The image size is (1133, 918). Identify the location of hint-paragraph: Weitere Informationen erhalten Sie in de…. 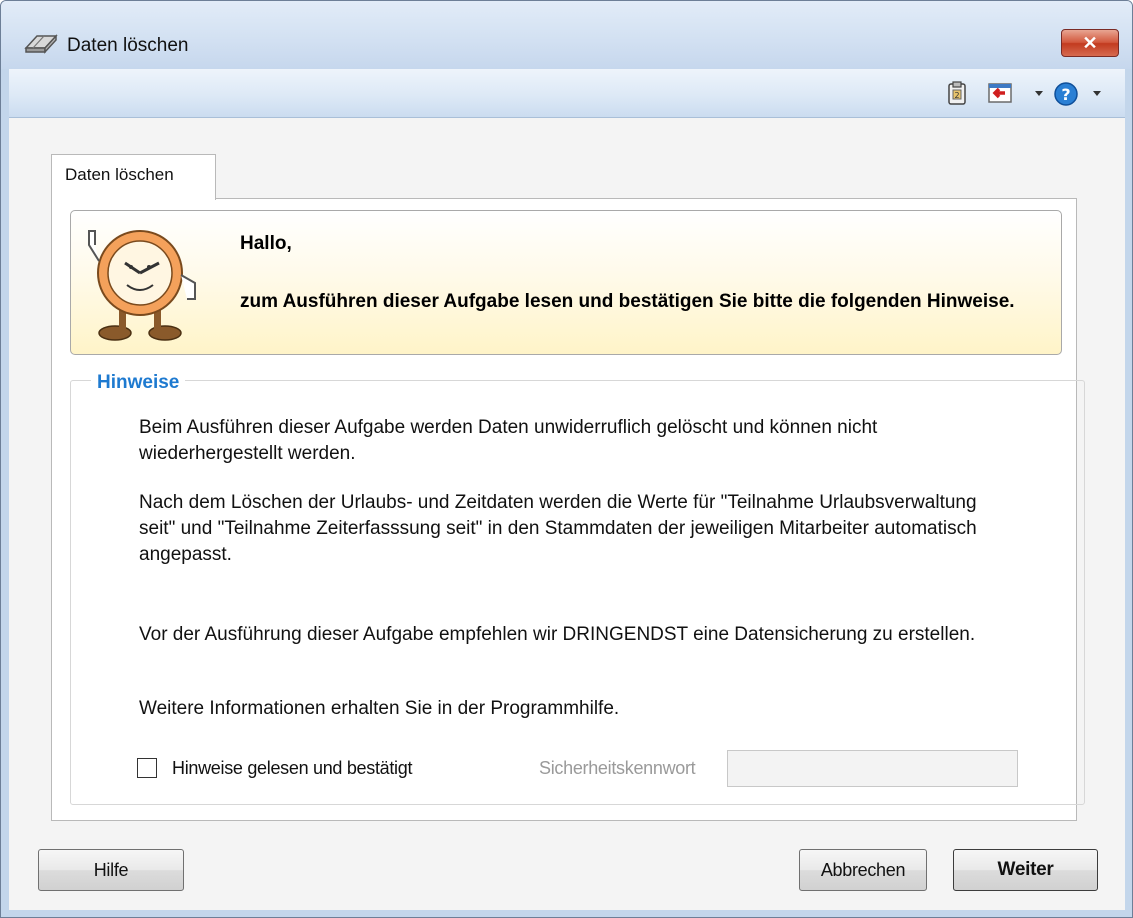
(379, 708).